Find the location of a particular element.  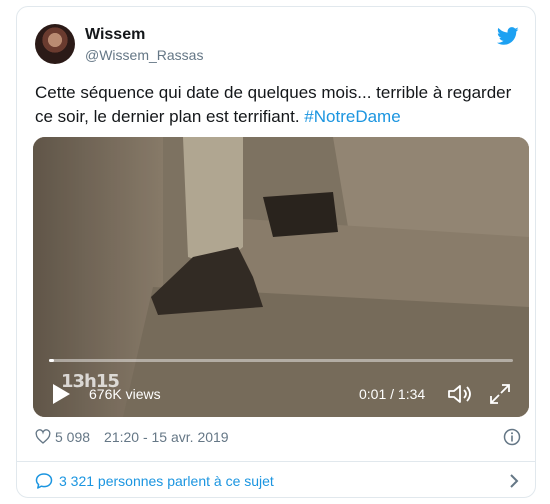

avatar is located at coordinates (55, 44).